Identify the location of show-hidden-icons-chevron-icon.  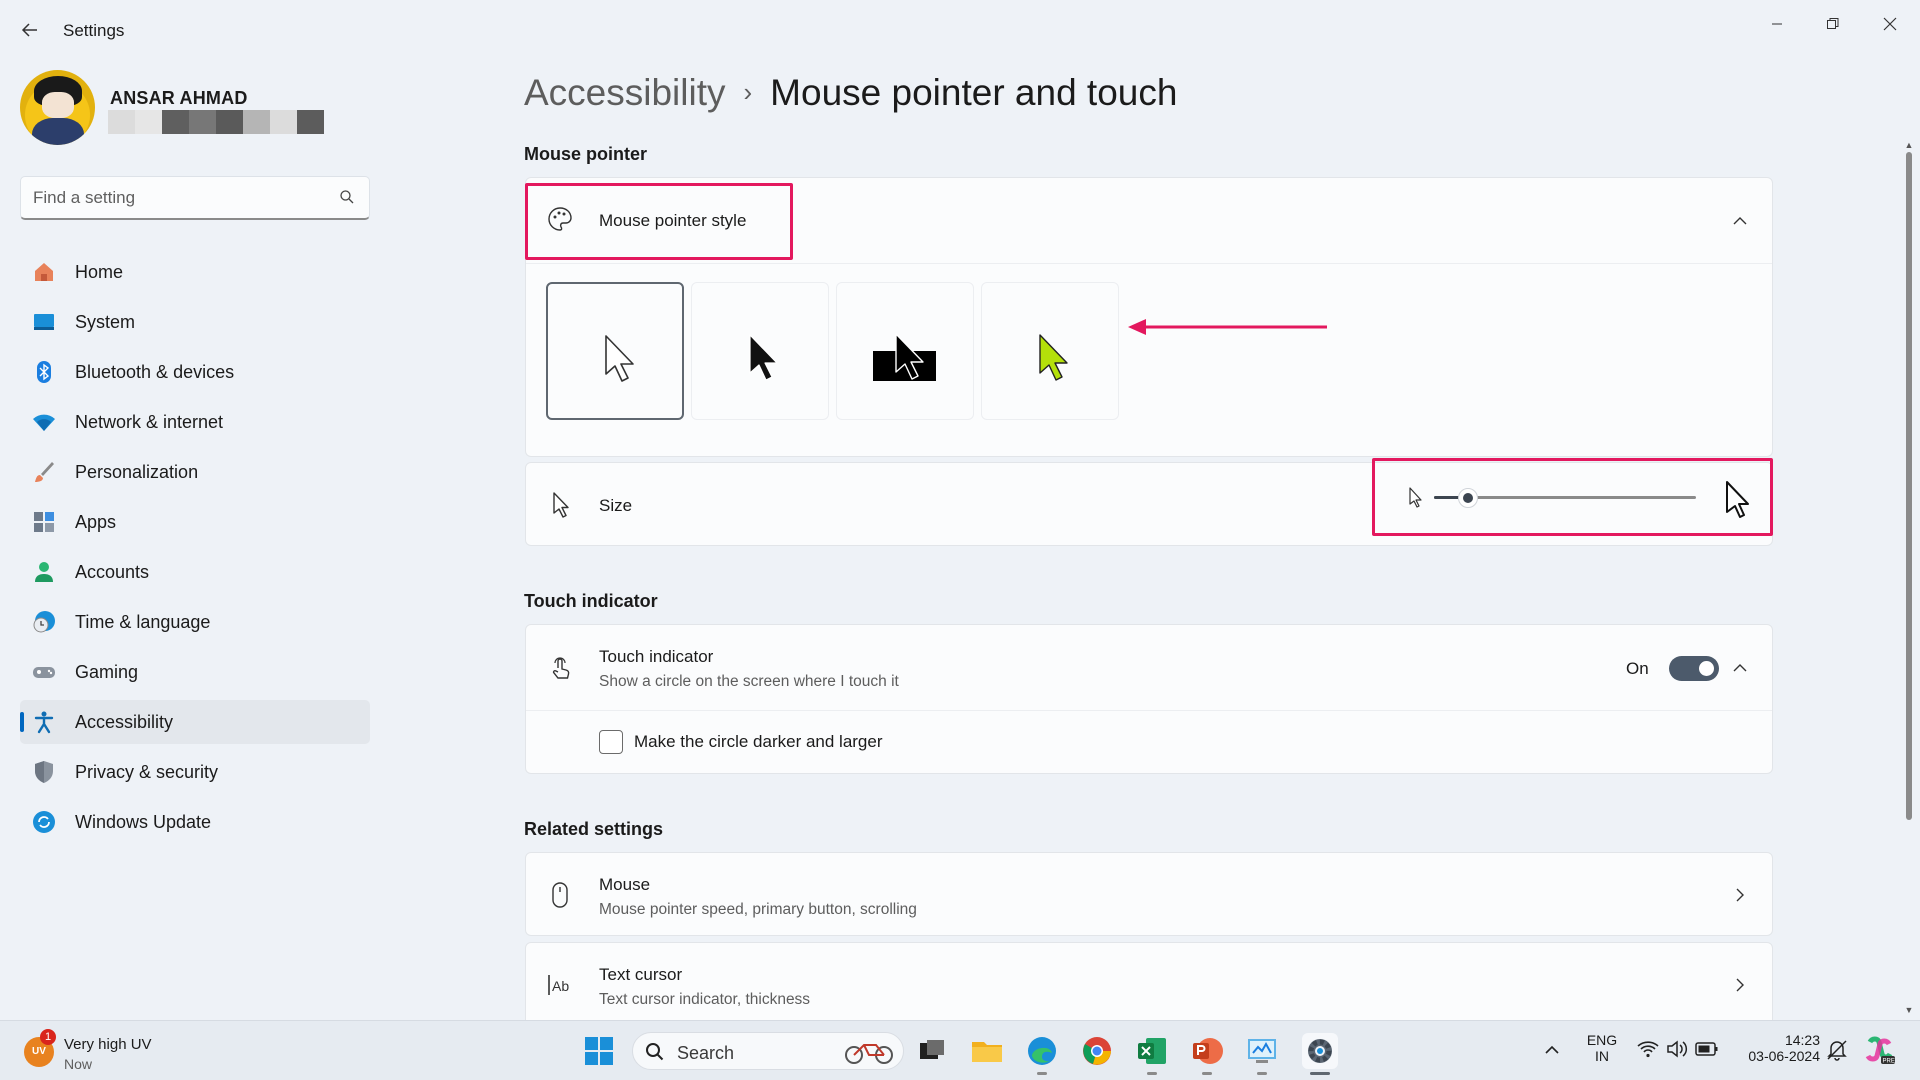
(1552, 1050).